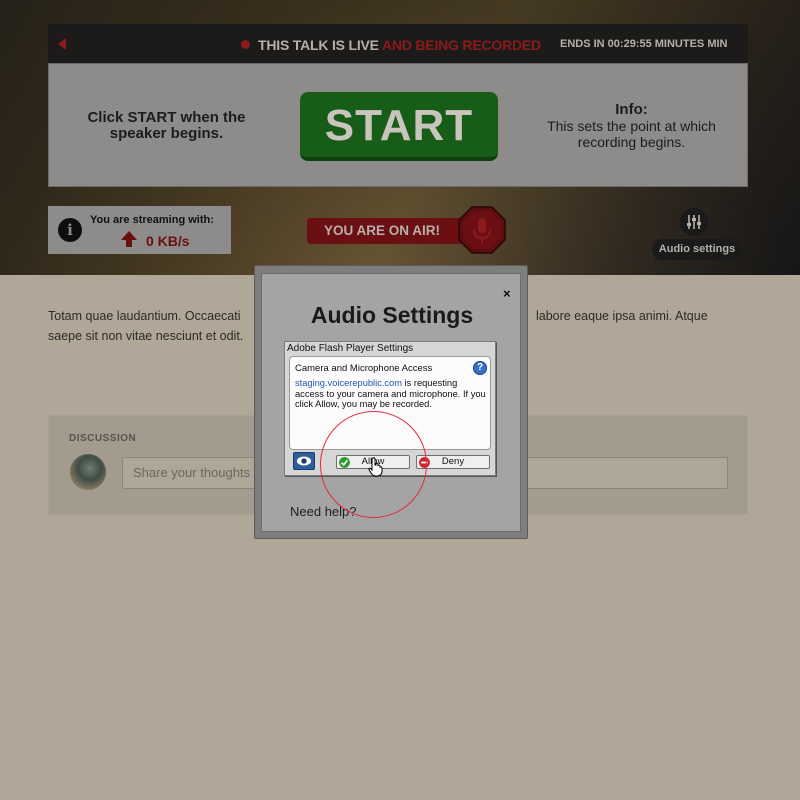 Image resolution: width=800 pixels, height=800 pixels. Describe the element at coordinates (304, 461) in the screenshot. I see `camera-privacy-icon` at that location.